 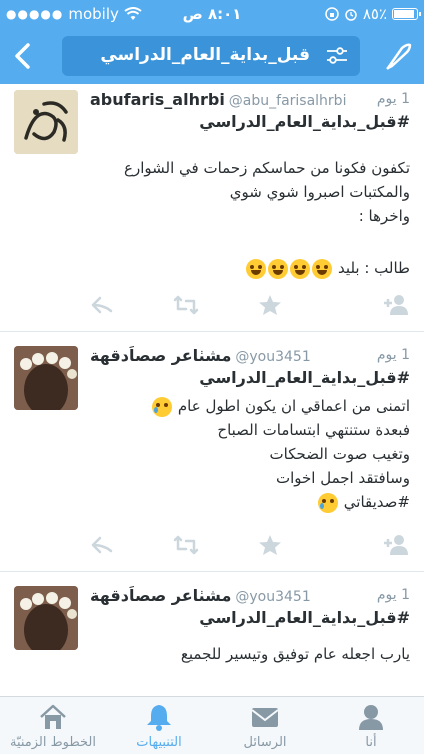 What do you see at coordinates (53, 716) in the screenshot?
I see `home-icon` at bounding box center [53, 716].